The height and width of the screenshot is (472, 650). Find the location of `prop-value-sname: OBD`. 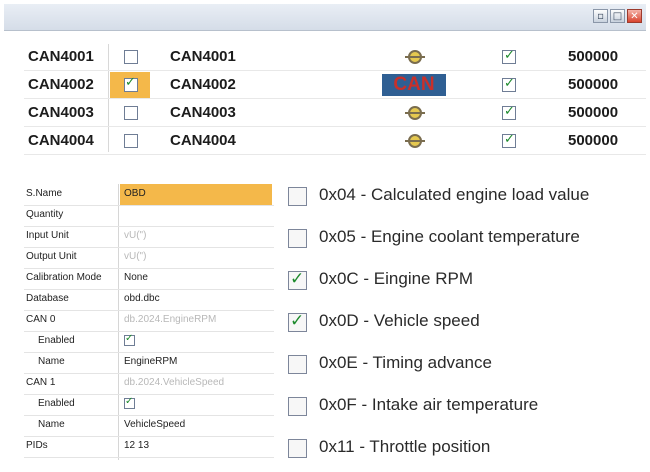

prop-value-sname: OBD is located at coordinates (196, 194).